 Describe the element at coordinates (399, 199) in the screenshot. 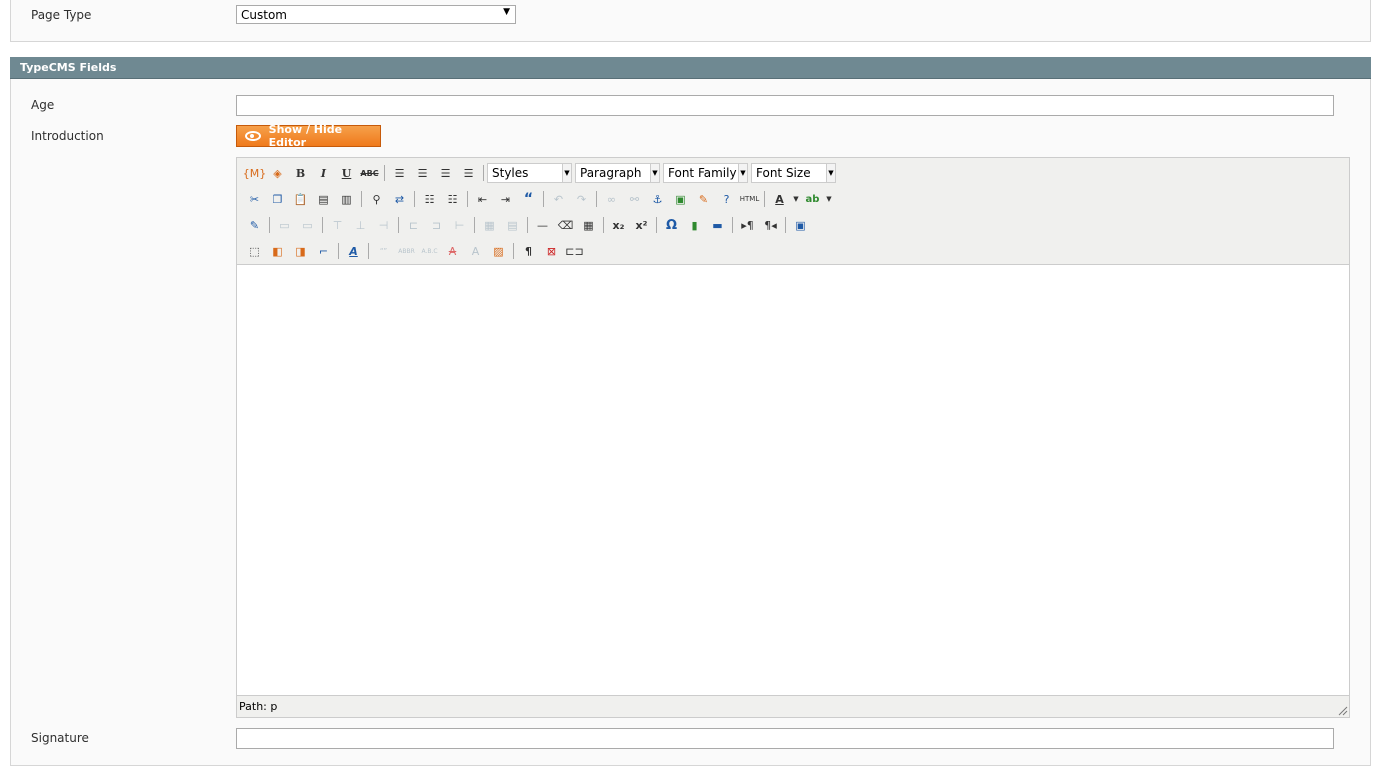

I see `replace-icon: ⇄` at that location.